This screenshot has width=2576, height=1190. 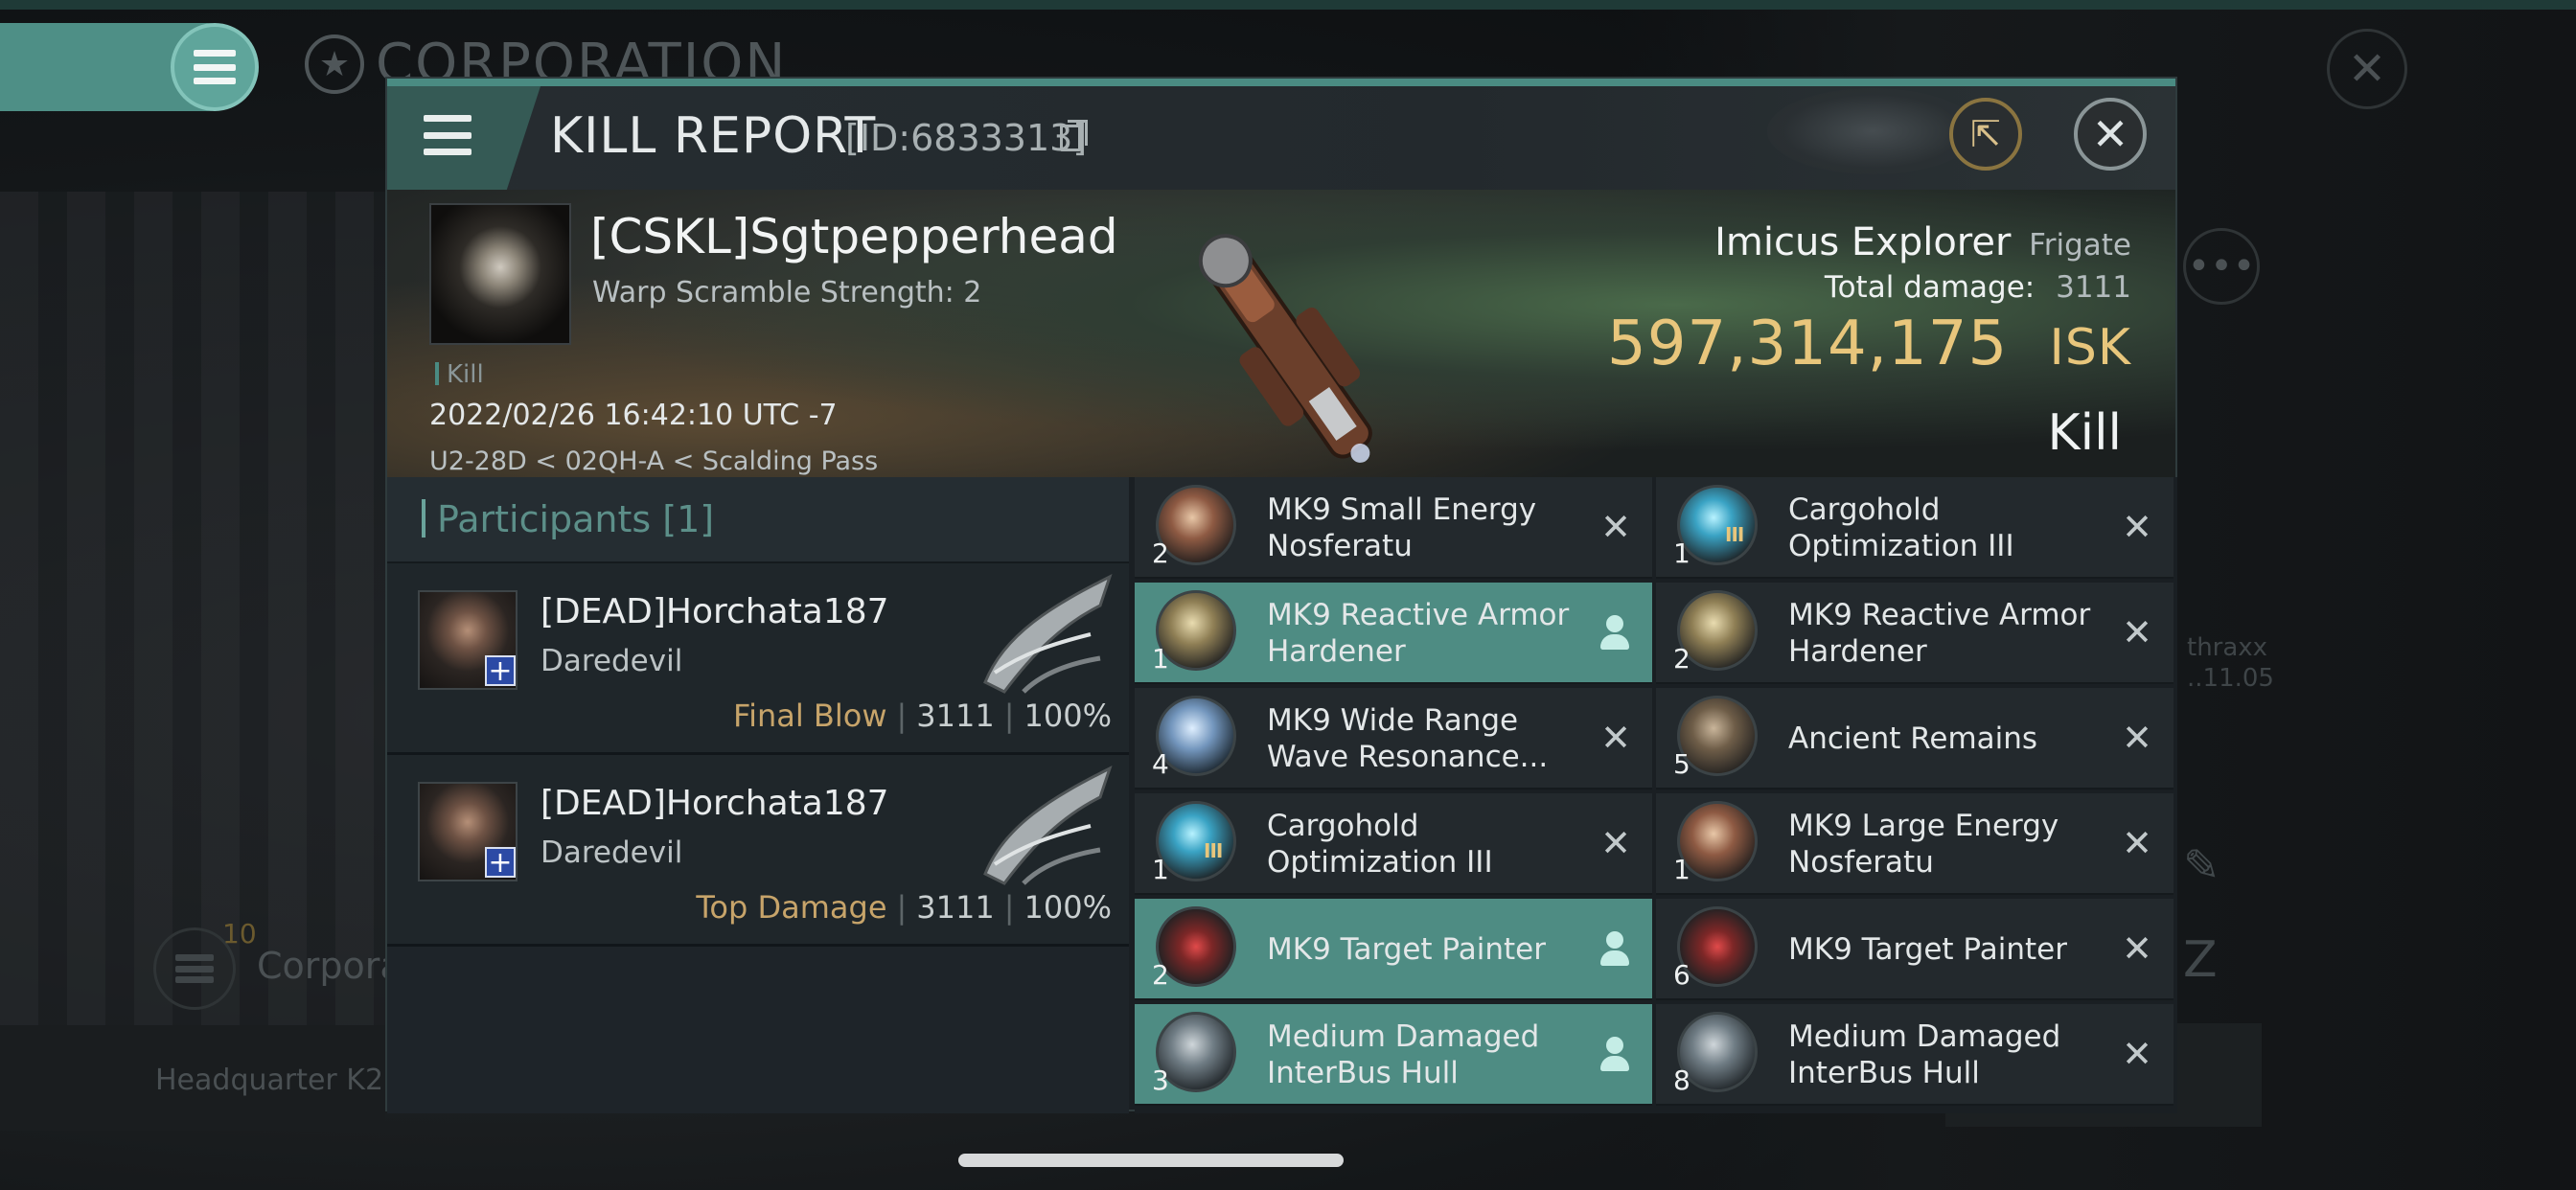 What do you see at coordinates (329, 966) in the screenshot?
I see `corporation-label: Corpora` at bounding box center [329, 966].